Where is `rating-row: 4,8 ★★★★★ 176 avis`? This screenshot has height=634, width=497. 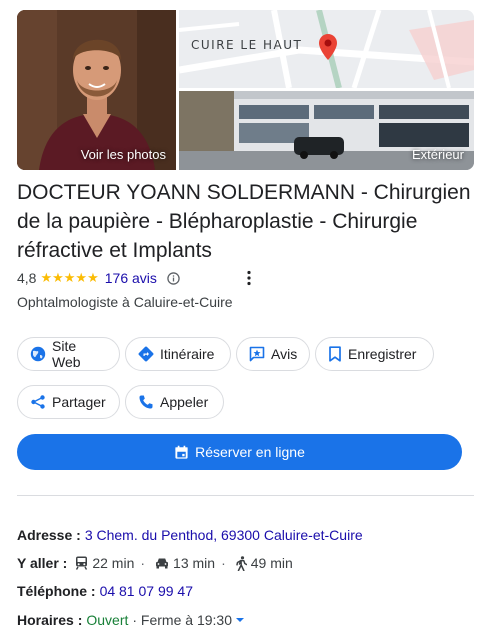
rating-row: 4,8 ★★★★★ 176 avis is located at coordinates (98, 278).